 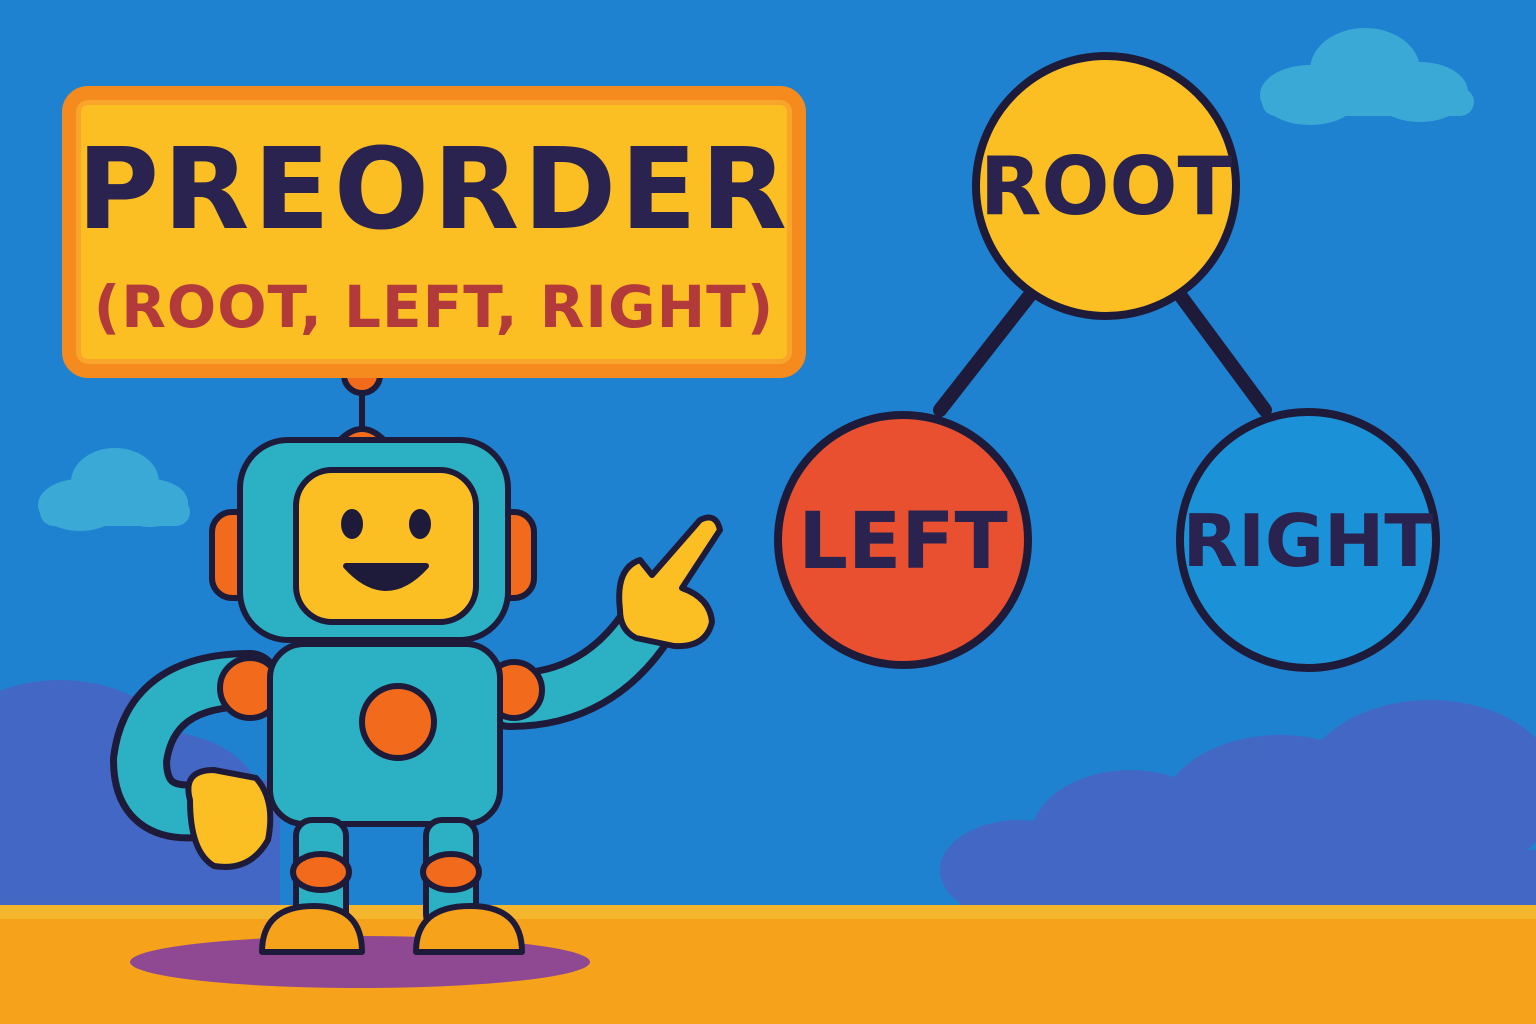 I want to click on node-left: LEFT, so click(x=903, y=540).